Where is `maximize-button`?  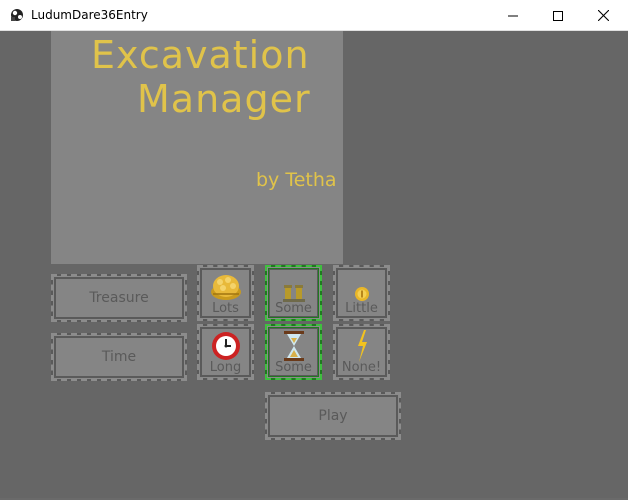 maximize-button is located at coordinates (558, 15).